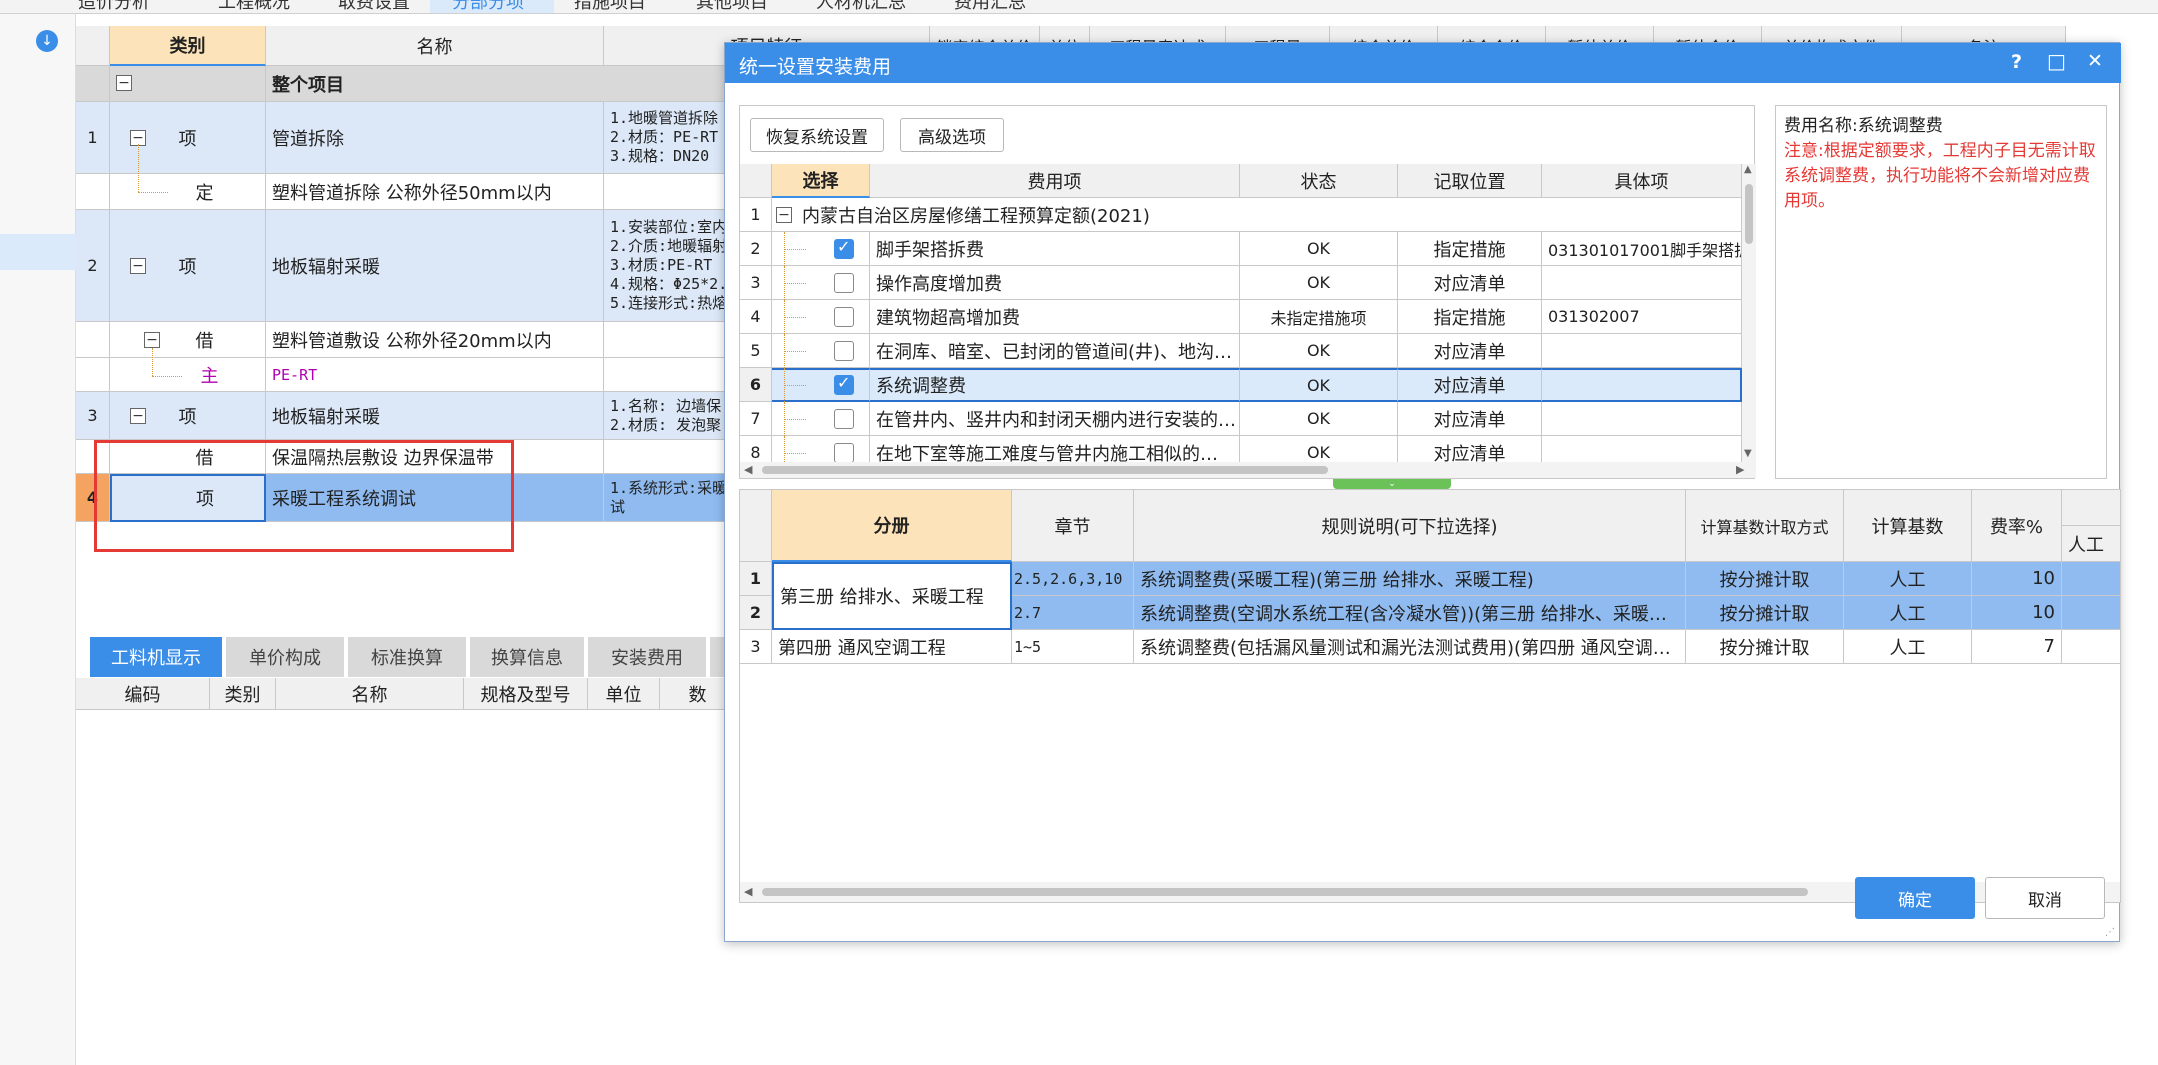 This screenshot has width=2158, height=1065. Describe the element at coordinates (1392, 484) in the screenshot. I see `splitter-handle: ⌄` at that location.